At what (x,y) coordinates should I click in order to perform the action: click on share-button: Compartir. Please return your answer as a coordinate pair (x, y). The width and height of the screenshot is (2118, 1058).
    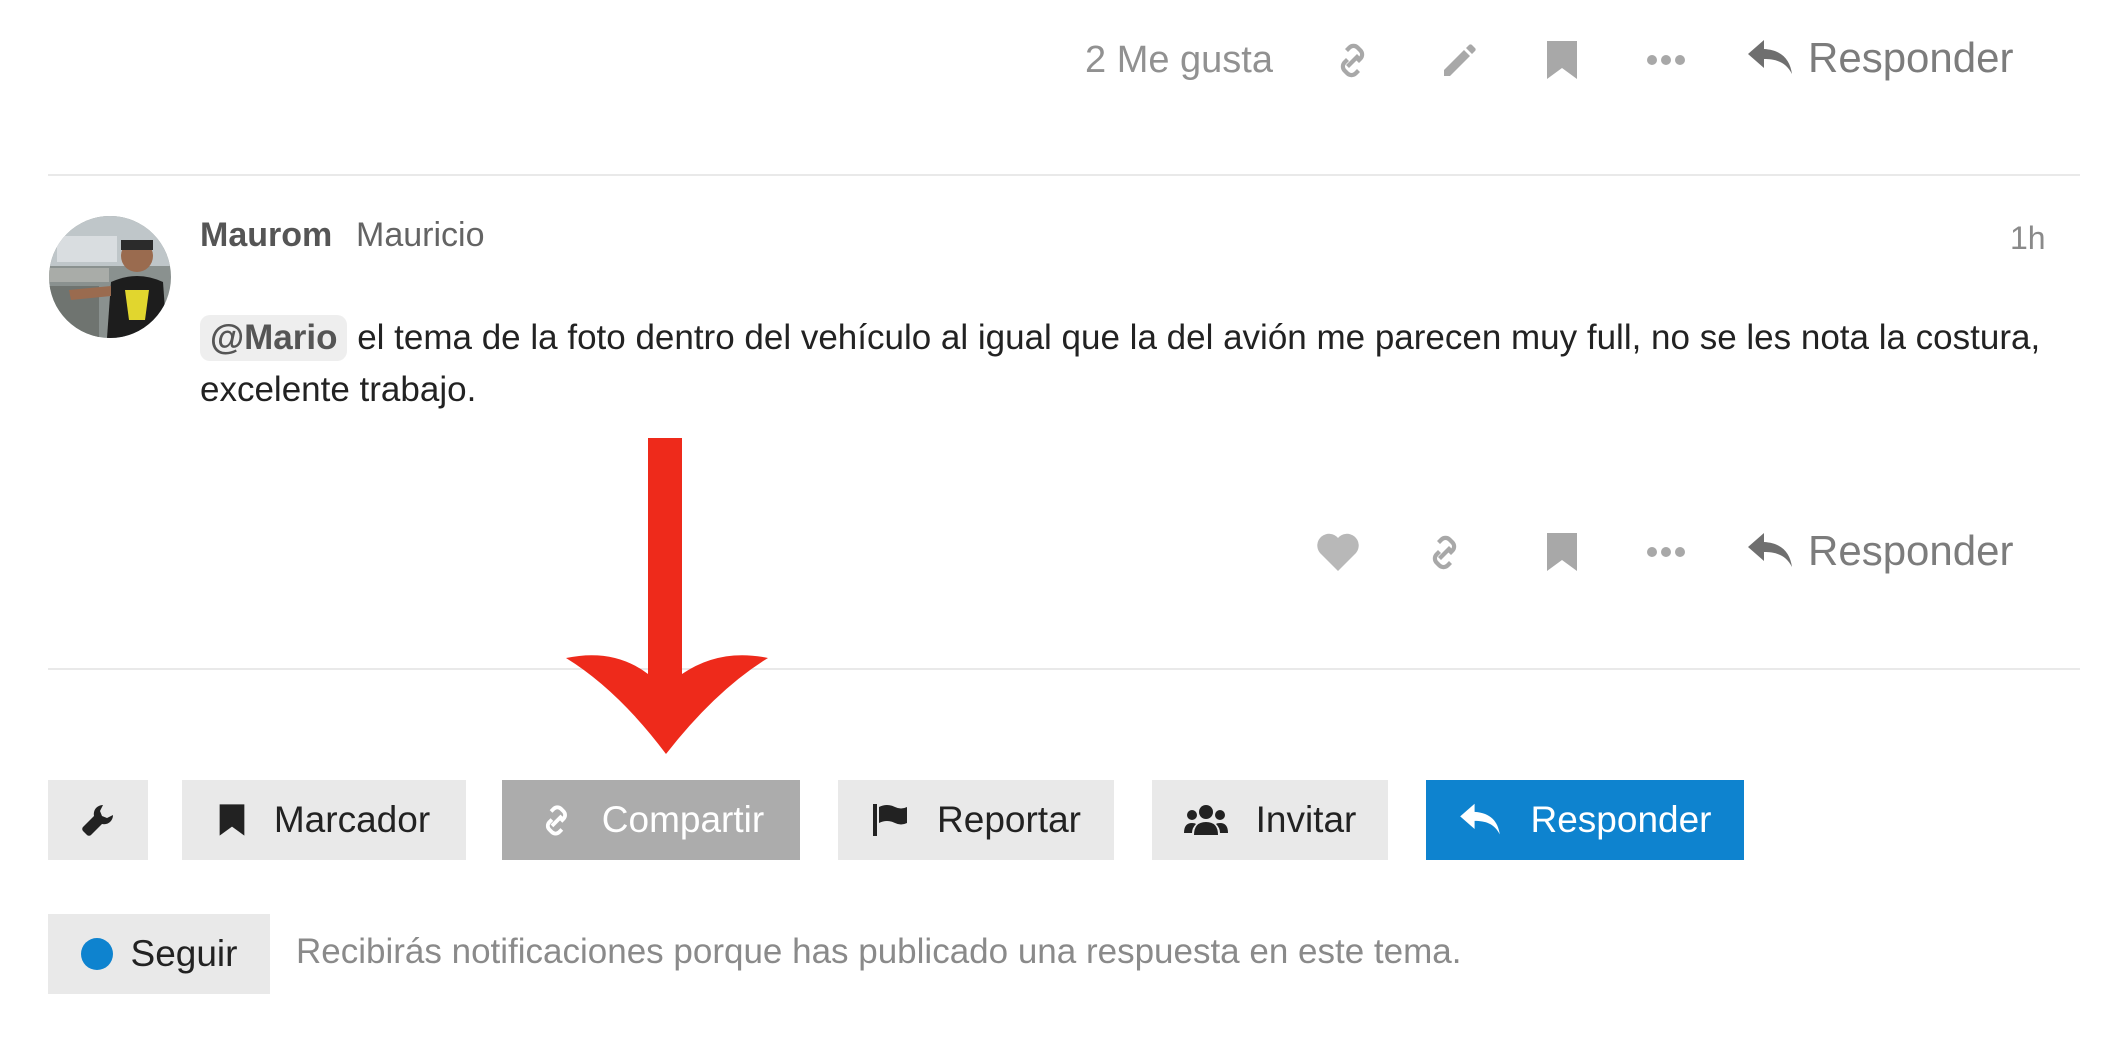
    Looking at the image, I should click on (651, 820).